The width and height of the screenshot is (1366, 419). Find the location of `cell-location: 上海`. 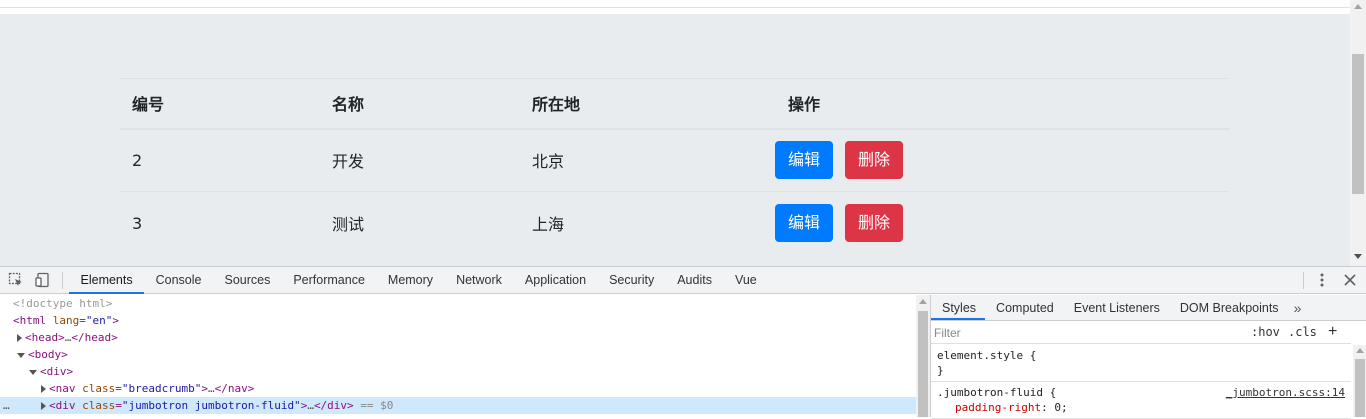

cell-location: 上海 is located at coordinates (548, 225).